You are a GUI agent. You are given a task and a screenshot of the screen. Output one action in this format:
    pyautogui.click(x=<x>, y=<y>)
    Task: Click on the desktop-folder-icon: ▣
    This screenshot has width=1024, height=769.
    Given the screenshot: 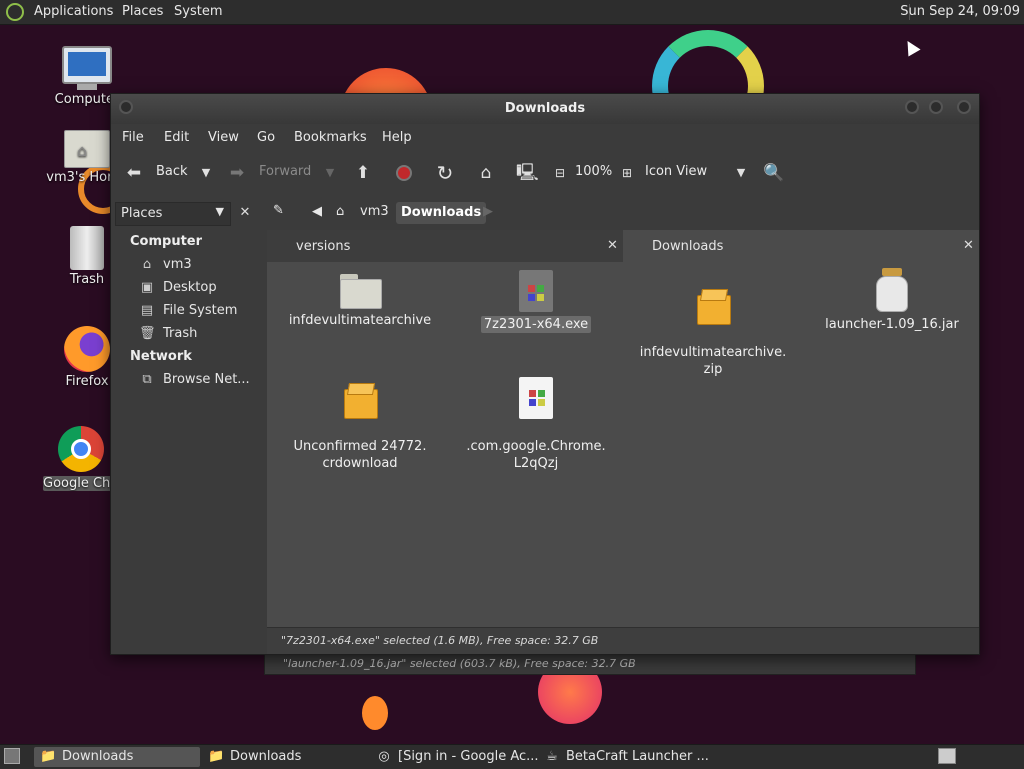 What is the action you would take?
    pyautogui.click(x=147, y=287)
    